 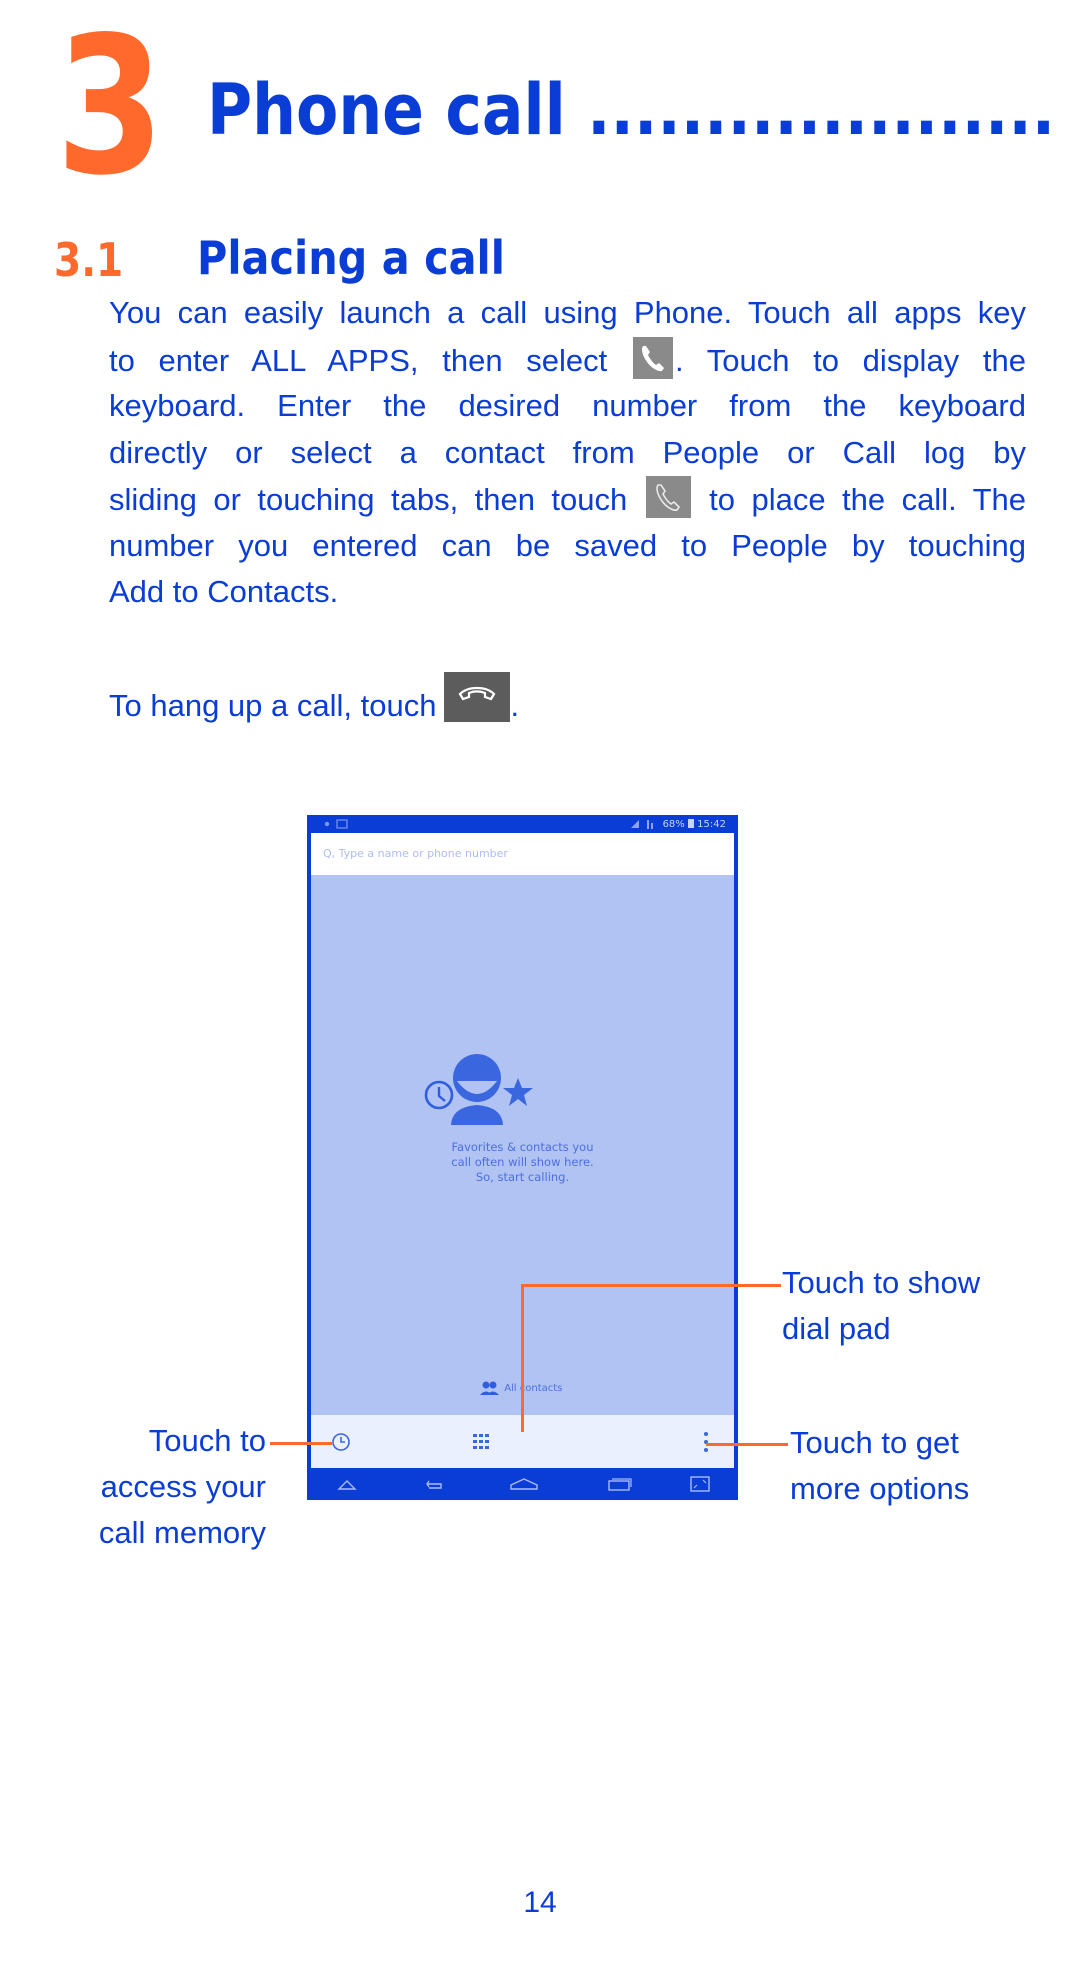 What do you see at coordinates (347, 1484) in the screenshot?
I see `up-icon` at bounding box center [347, 1484].